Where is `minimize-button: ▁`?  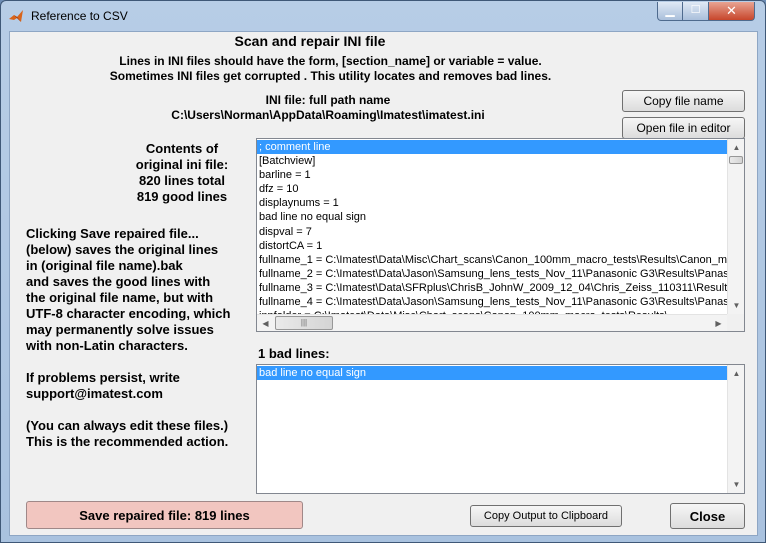 minimize-button: ▁ is located at coordinates (670, 11).